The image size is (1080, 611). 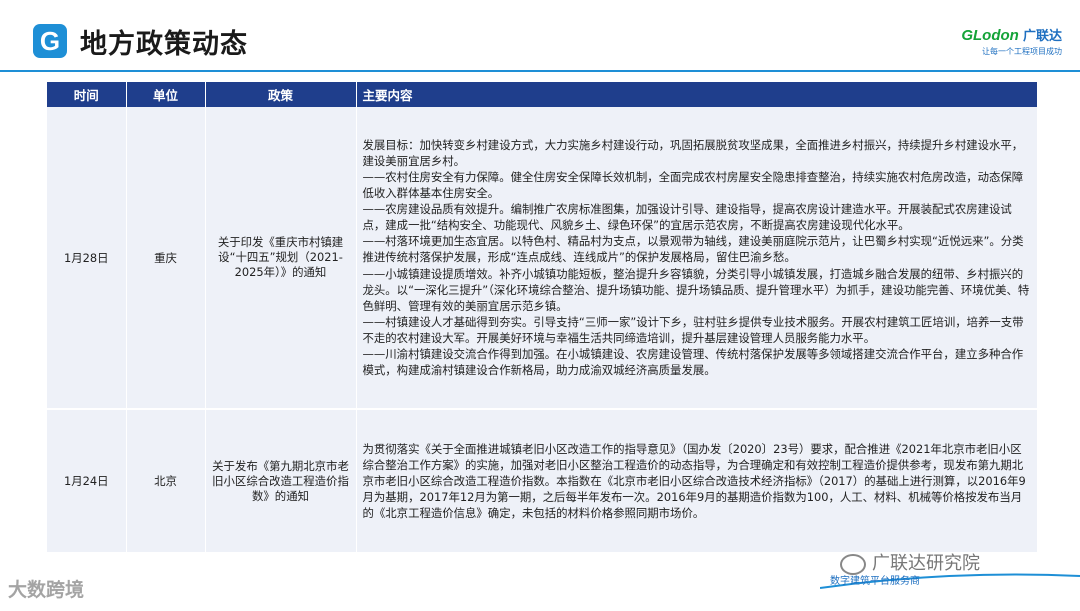 I want to click on glodon-g-logo-icon: G, so click(x=50, y=41).